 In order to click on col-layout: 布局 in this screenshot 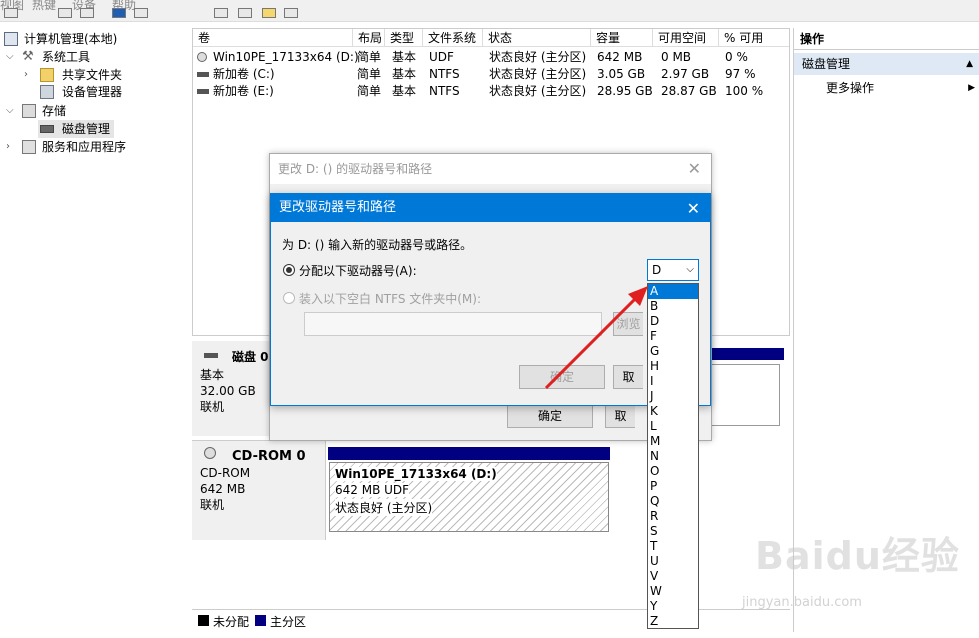, I will do `click(369, 38)`.